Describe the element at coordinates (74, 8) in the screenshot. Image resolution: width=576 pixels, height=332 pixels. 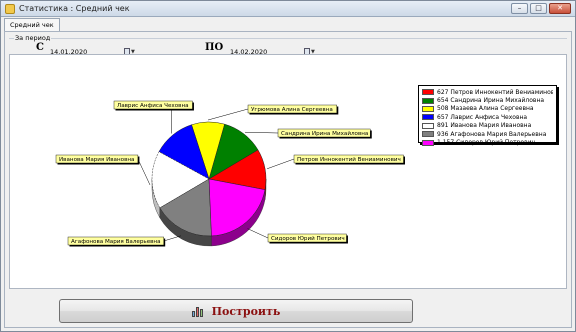
I see `window-title: Статистика : Средний чек` at that location.